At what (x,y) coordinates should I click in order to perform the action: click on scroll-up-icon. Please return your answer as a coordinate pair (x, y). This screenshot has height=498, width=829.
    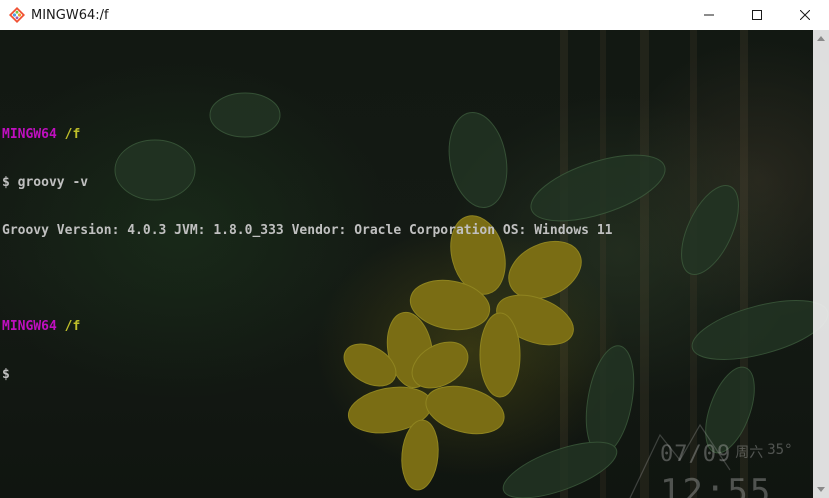
    Looking at the image, I should click on (821, 38).